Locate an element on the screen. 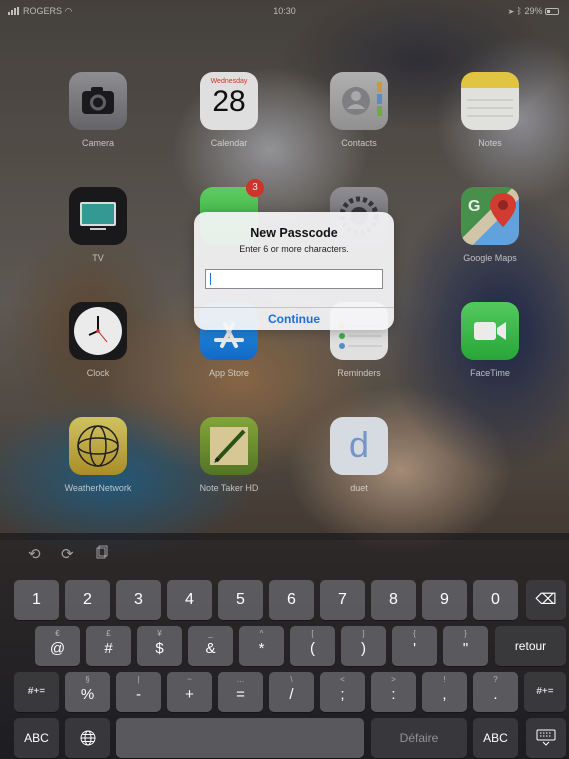 This screenshot has height=759, width=569. key-8: 8 is located at coordinates (393, 600).